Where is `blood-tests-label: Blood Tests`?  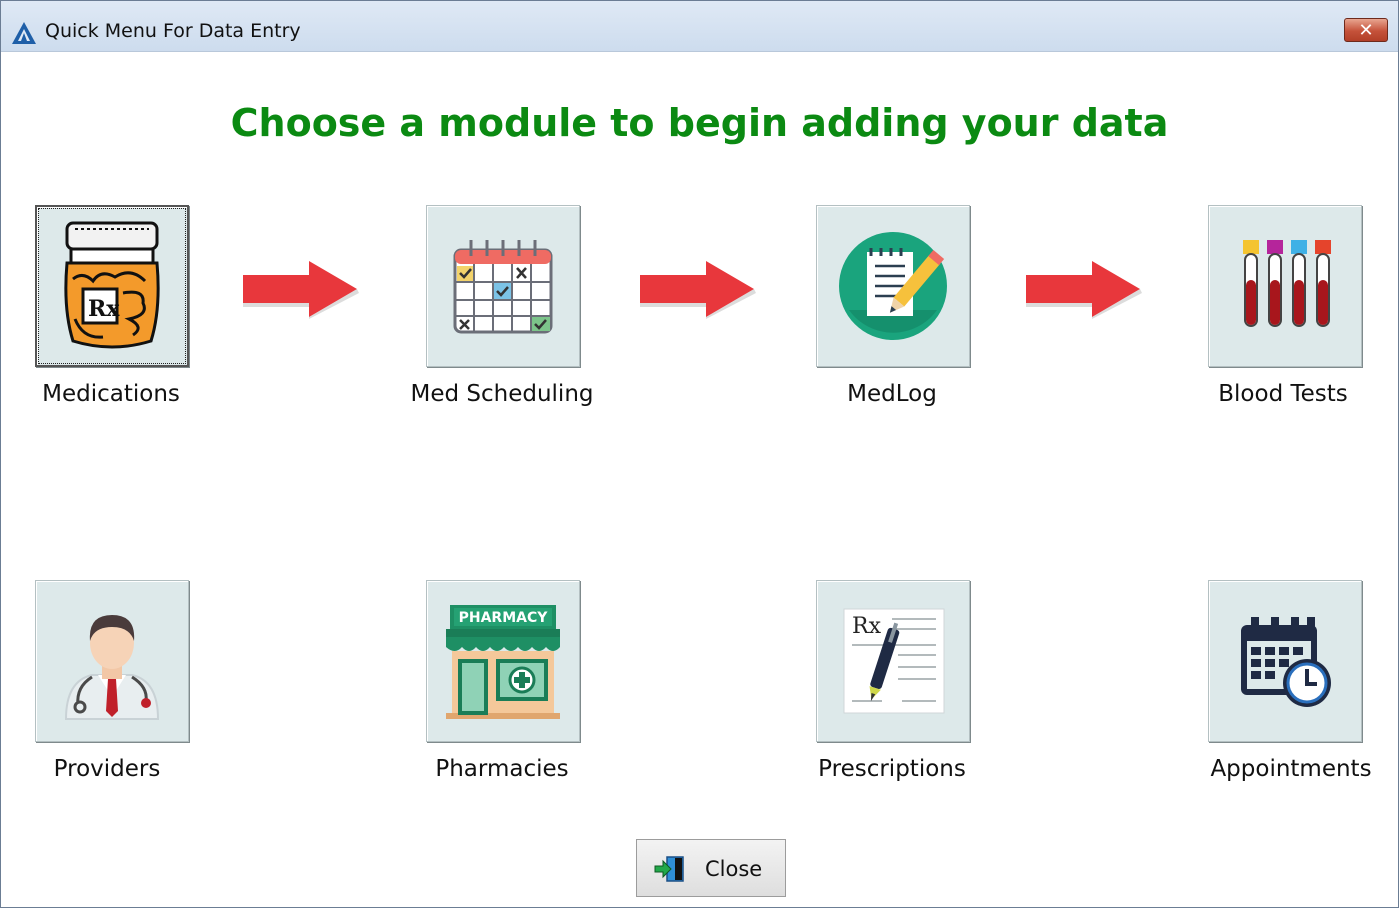
blood-tests-label: Blood Tests is located at coordinates (1283, 394).